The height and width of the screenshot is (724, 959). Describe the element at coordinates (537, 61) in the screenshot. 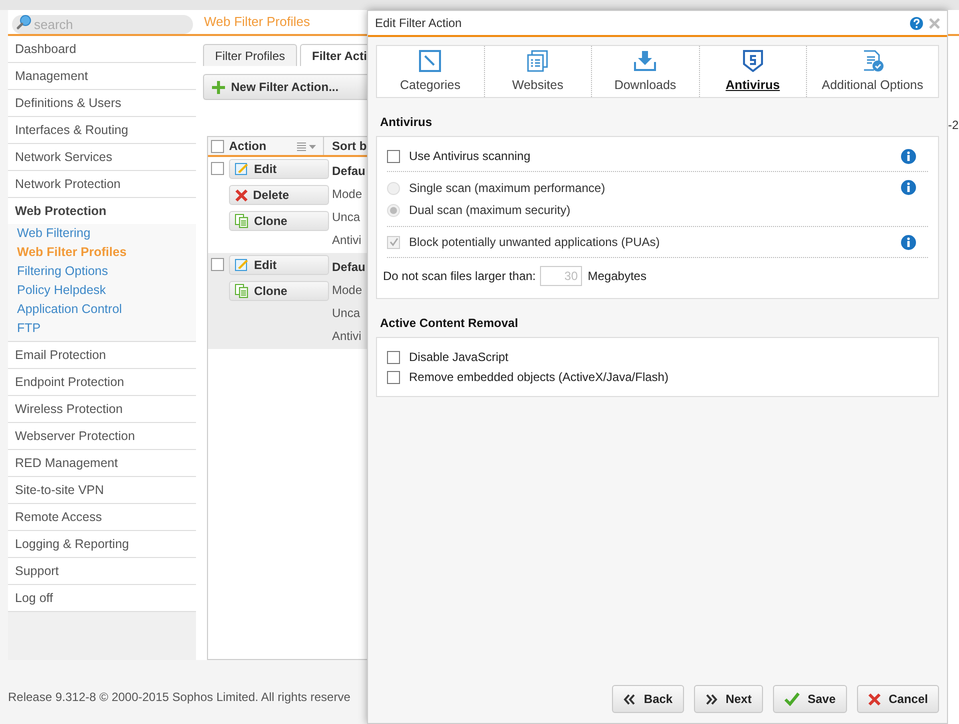

I see `documents-icon` at that location.